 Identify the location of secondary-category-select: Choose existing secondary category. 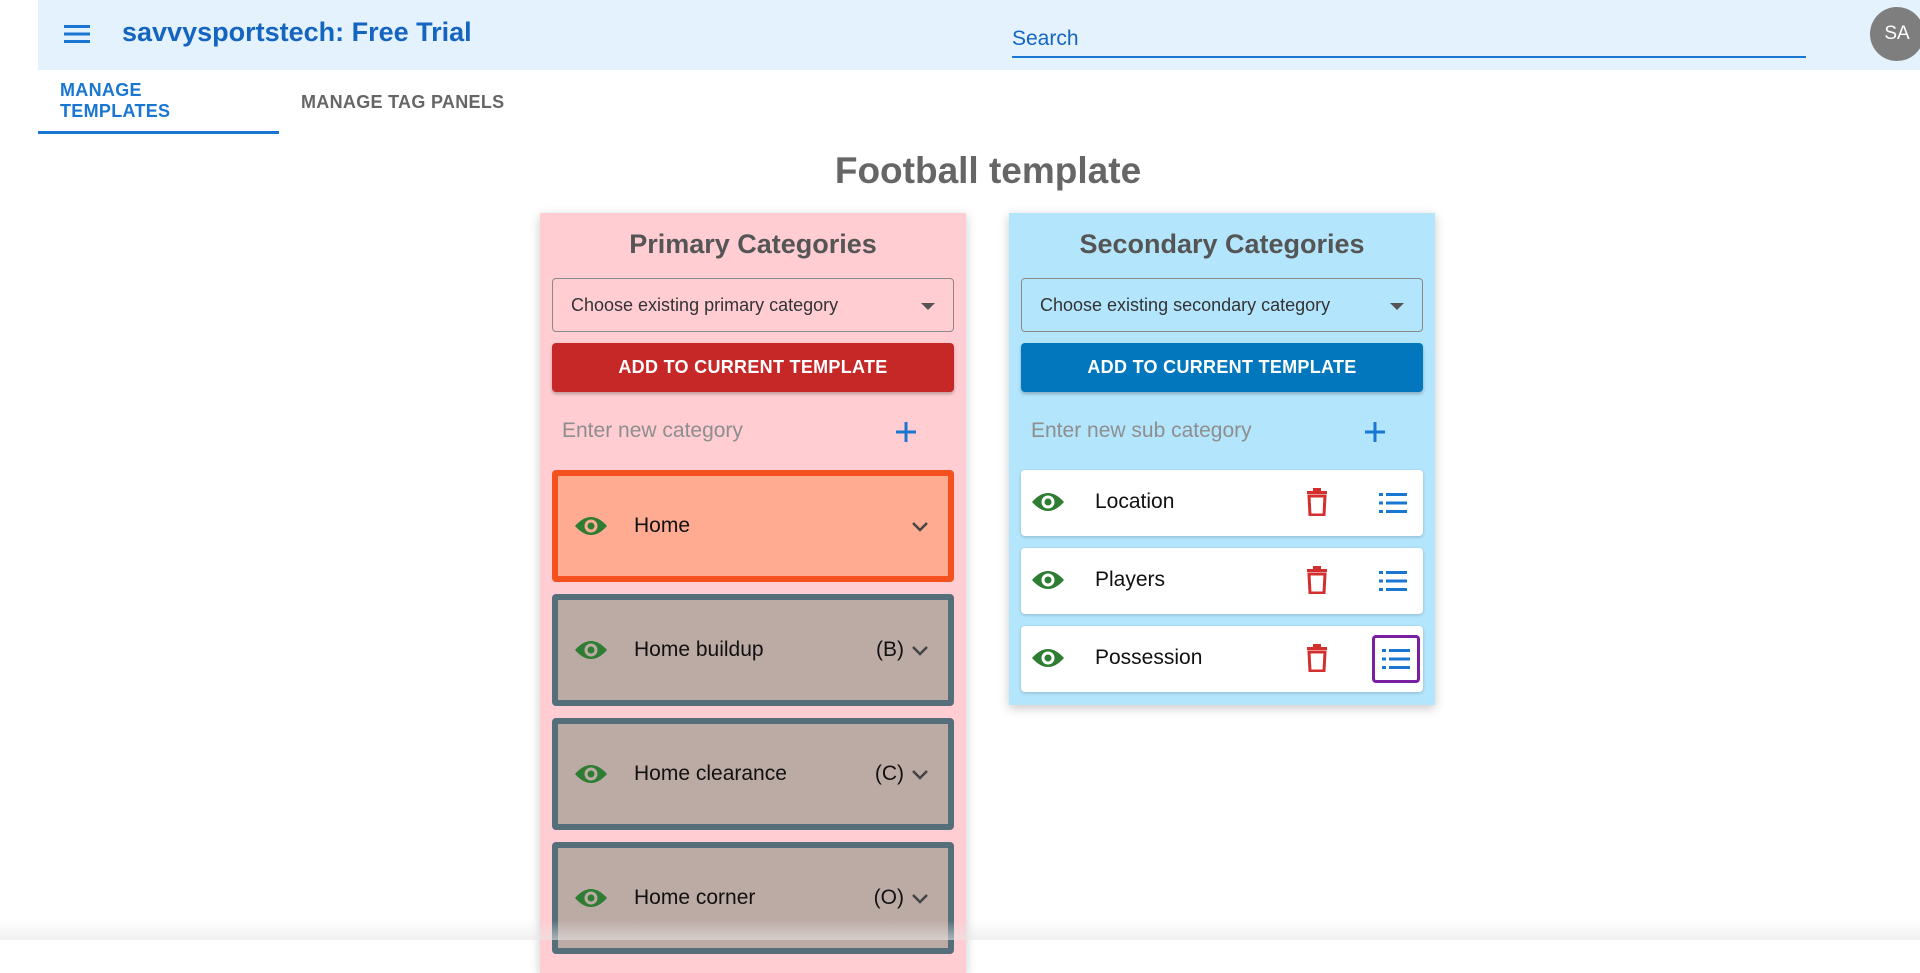
(1222, 305).